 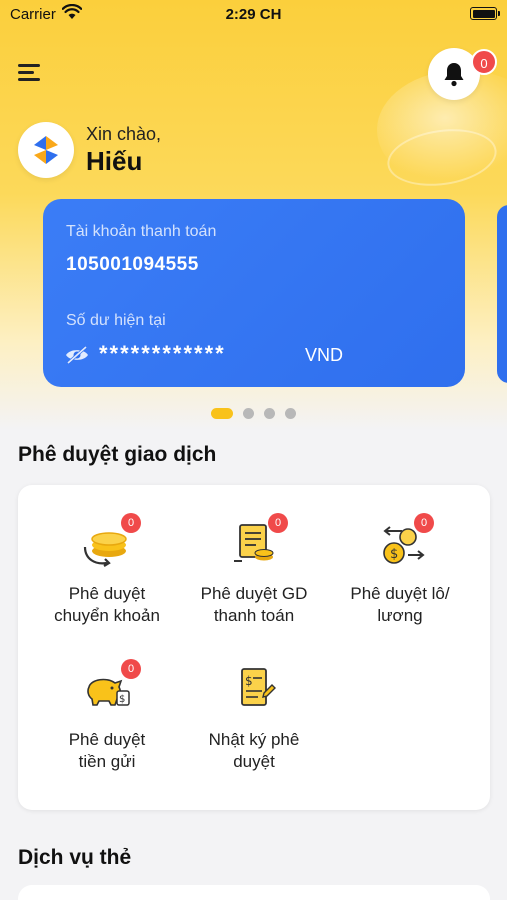 I want to click on bell-icon, so click(x=454, y=75).